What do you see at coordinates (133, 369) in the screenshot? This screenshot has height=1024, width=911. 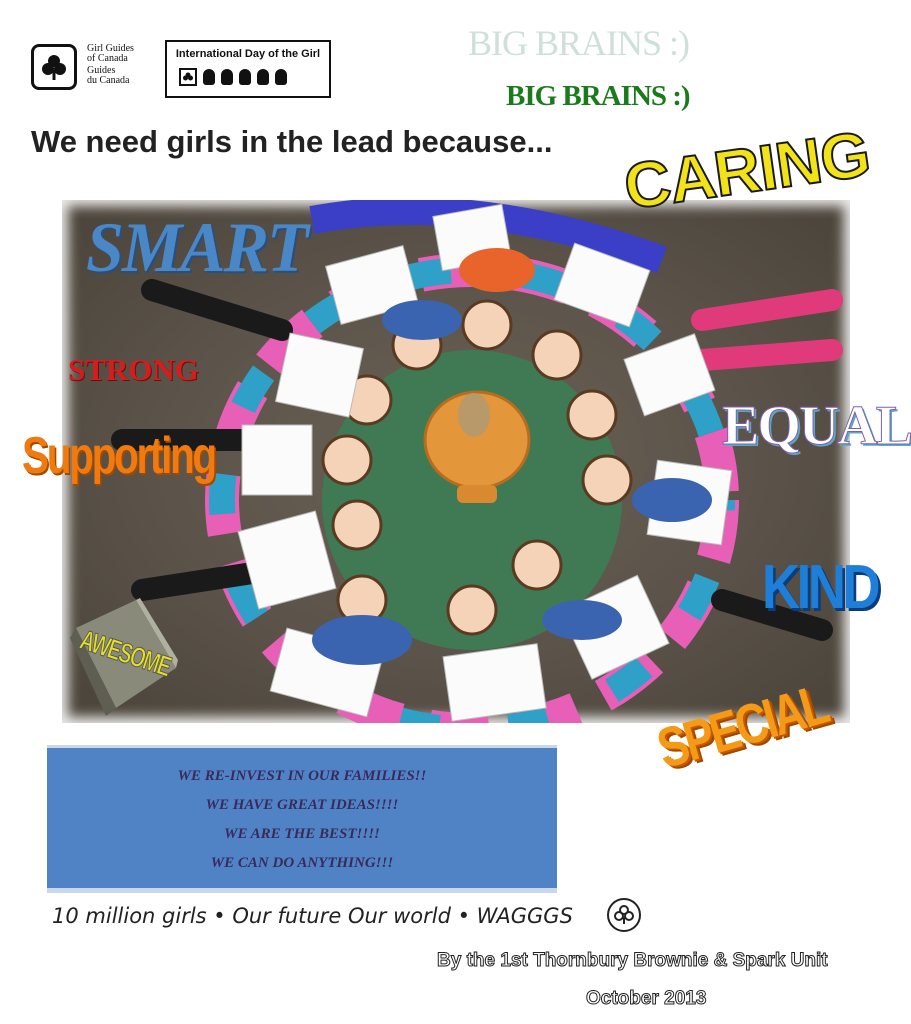 I see `word-strong: STRONG` at bounding box center [133, 369].